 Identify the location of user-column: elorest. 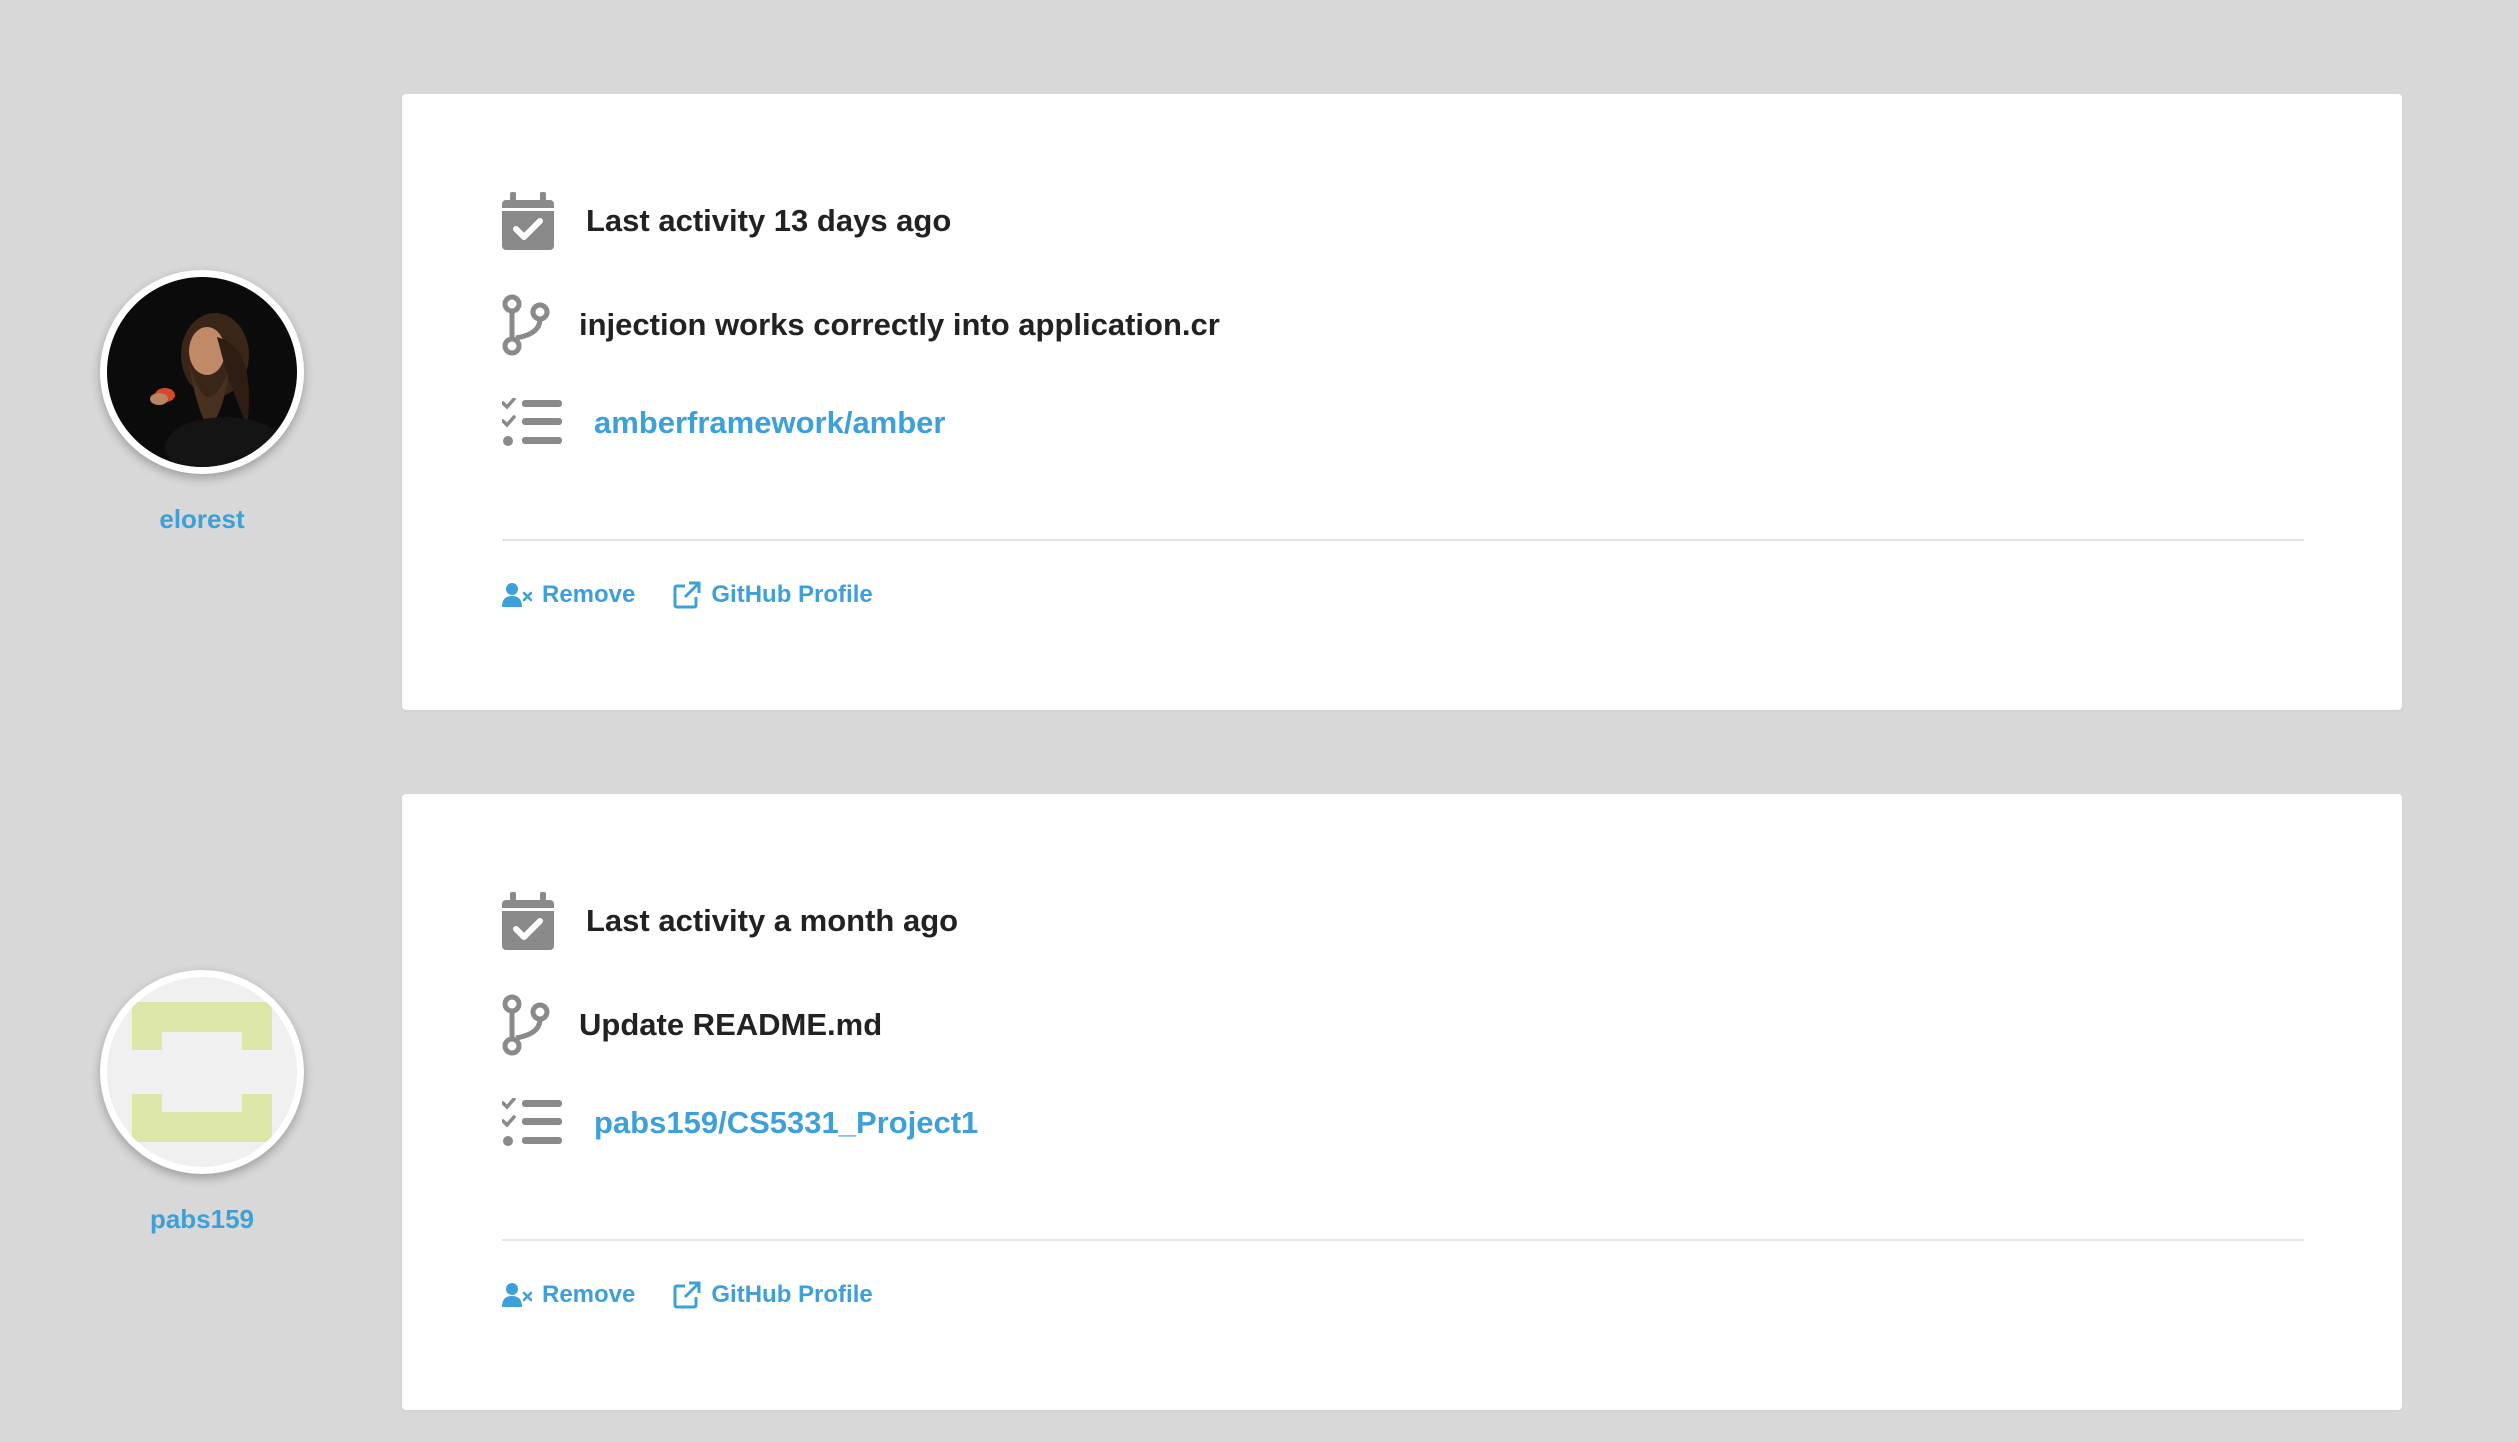
(202, 402).